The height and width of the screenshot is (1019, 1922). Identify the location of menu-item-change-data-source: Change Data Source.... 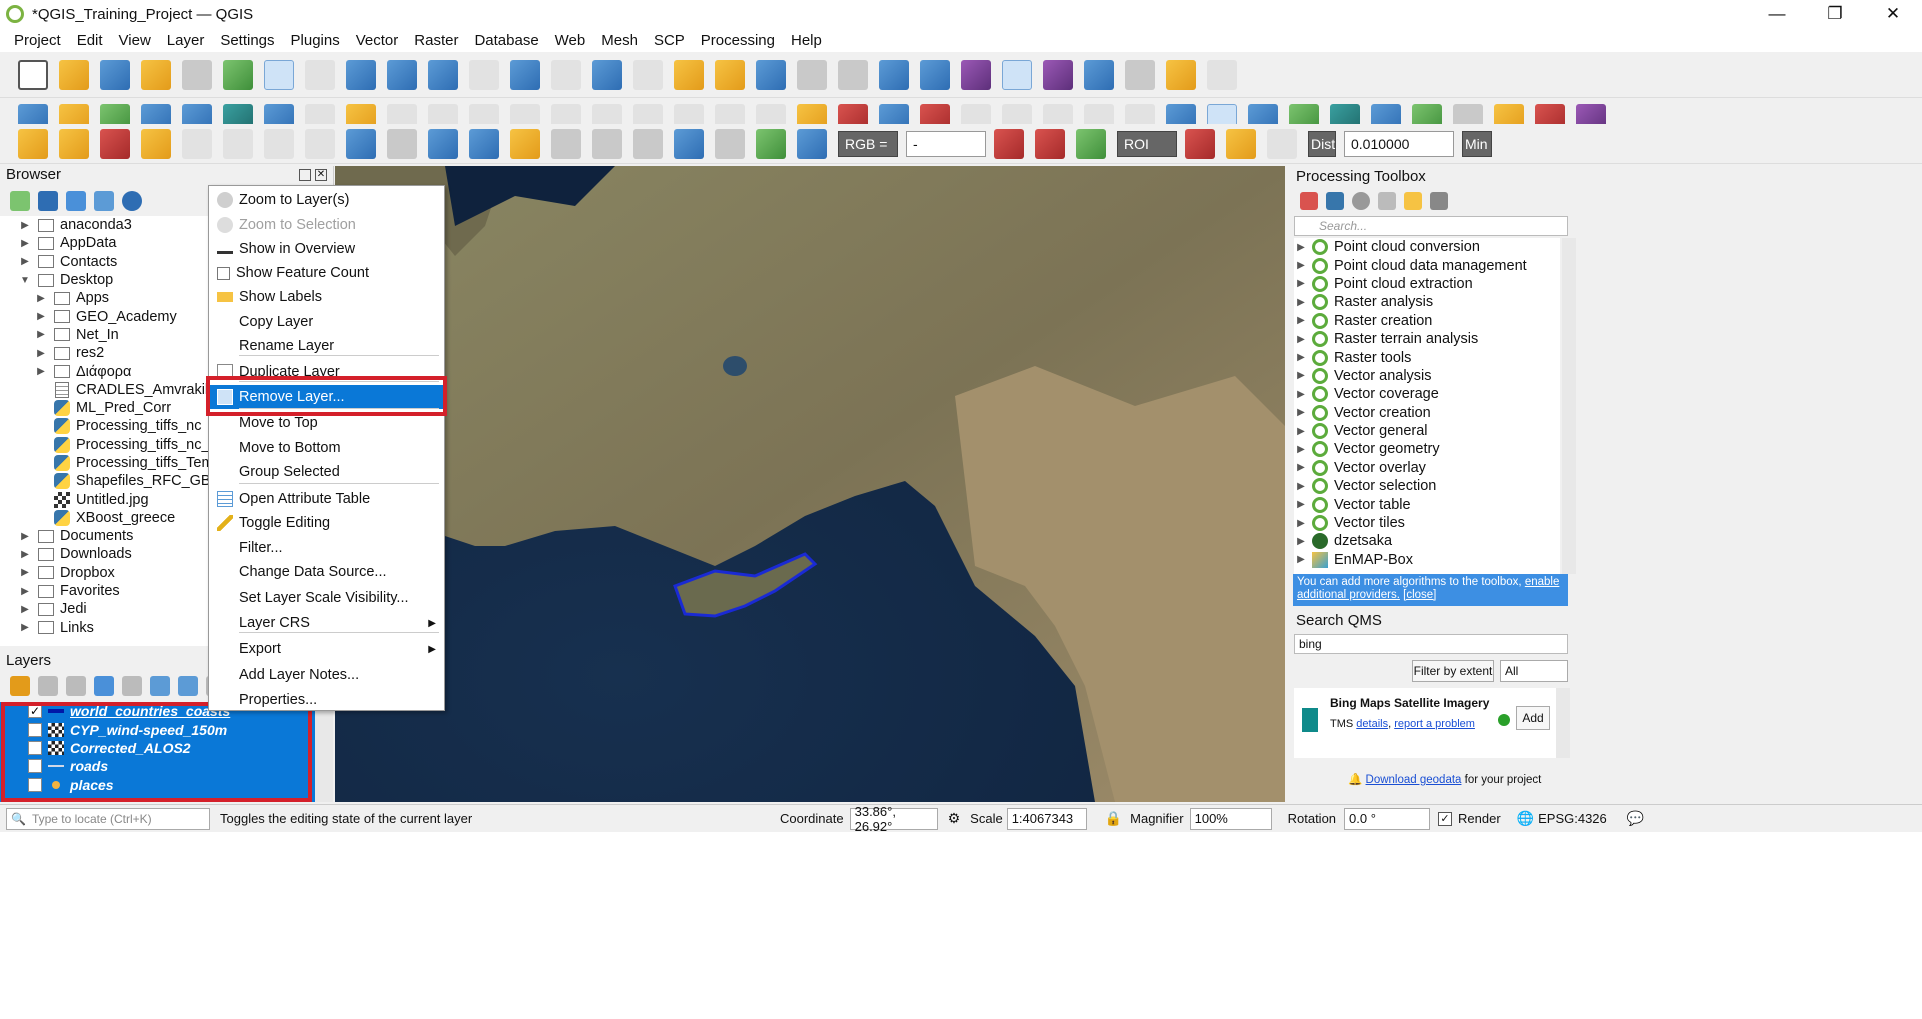
(326, 572).